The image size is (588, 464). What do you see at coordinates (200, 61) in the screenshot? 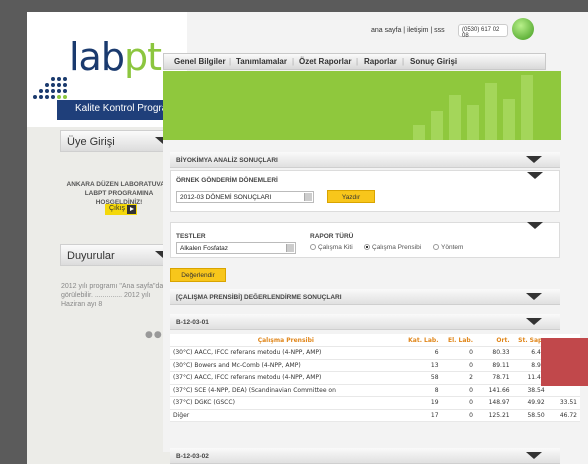
I see `nav-genel-bilgiler: Genel Bilgiler` at bounding box center [200, 61].